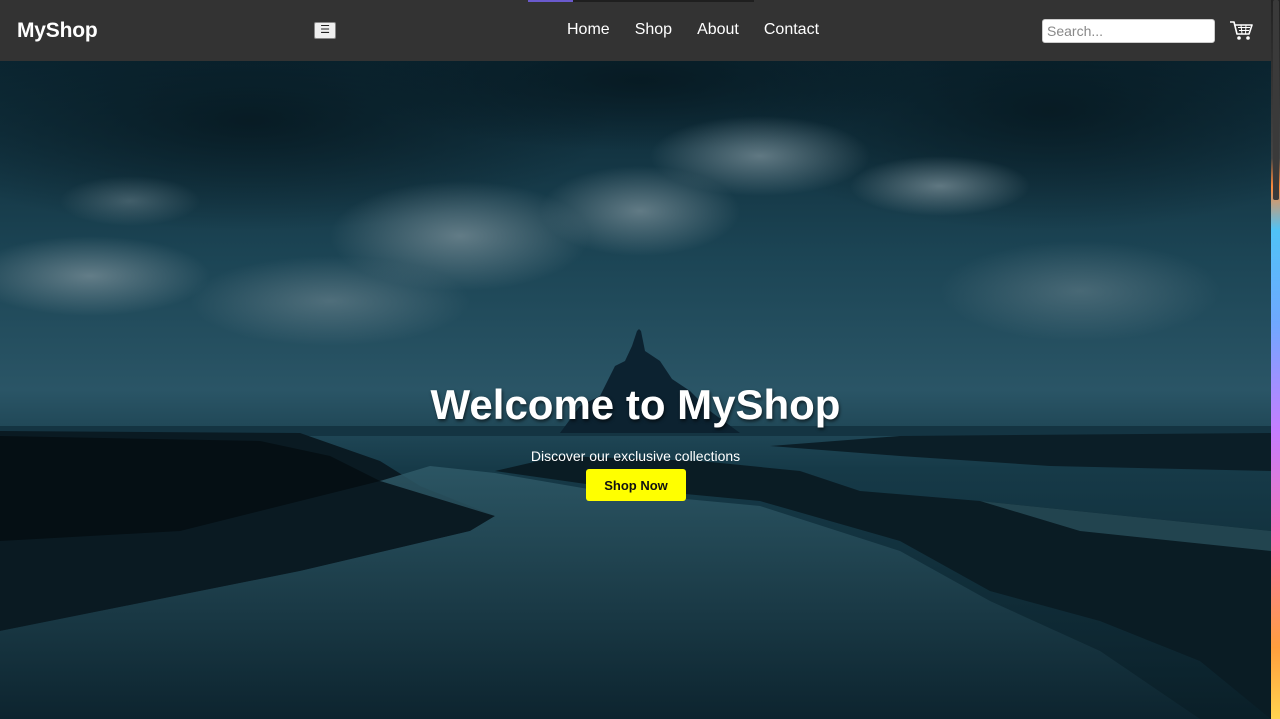 The image size is (1280, 719). What do you see at coordinates (588, 30) in the screenshot?
I see `nav-link-home: Home` at bounding box center [588, 30].